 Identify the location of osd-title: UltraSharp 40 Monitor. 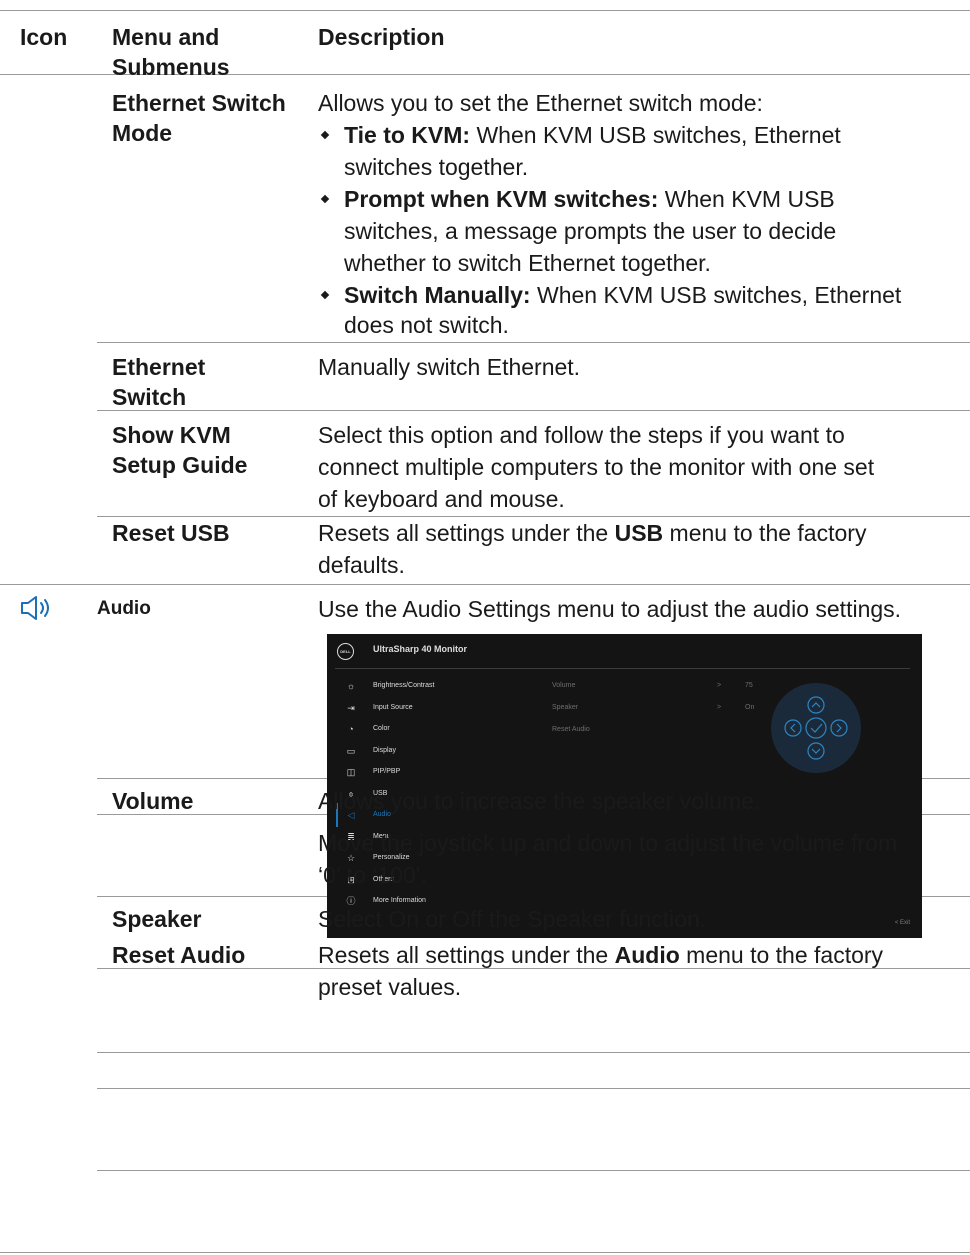
(420, 649).